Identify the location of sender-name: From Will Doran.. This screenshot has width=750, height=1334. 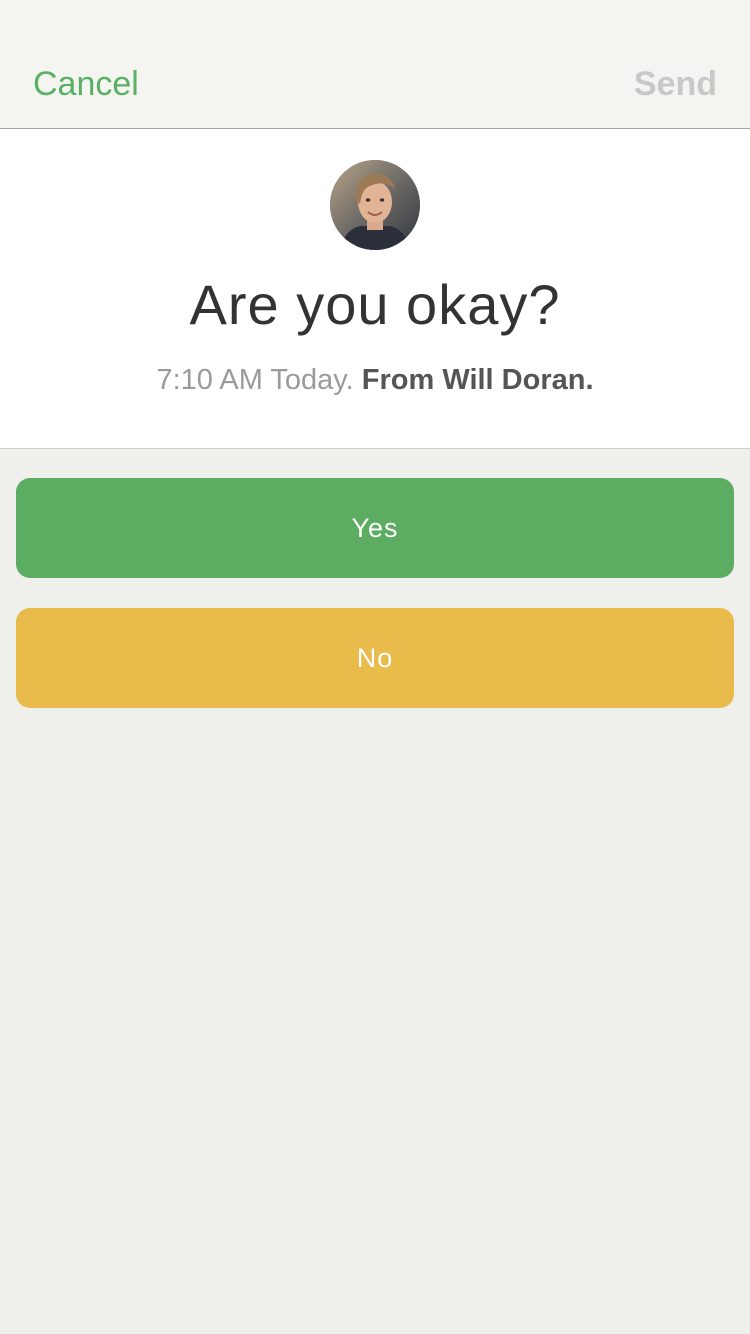
(477, 380).